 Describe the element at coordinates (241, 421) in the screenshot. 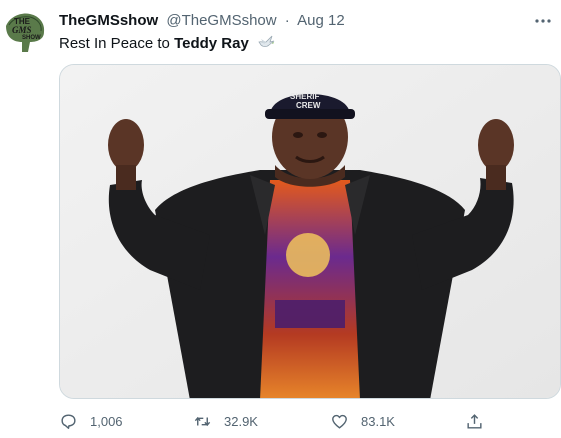

I see `retweet-count: 32.9K` at that location.